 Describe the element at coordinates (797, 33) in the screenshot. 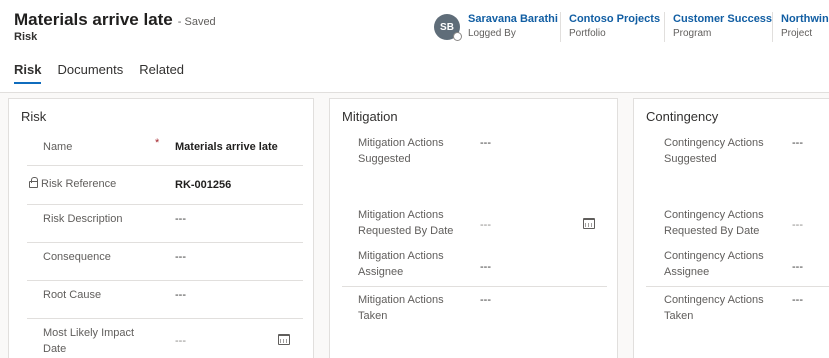

I see `project-label: Project` at that location.